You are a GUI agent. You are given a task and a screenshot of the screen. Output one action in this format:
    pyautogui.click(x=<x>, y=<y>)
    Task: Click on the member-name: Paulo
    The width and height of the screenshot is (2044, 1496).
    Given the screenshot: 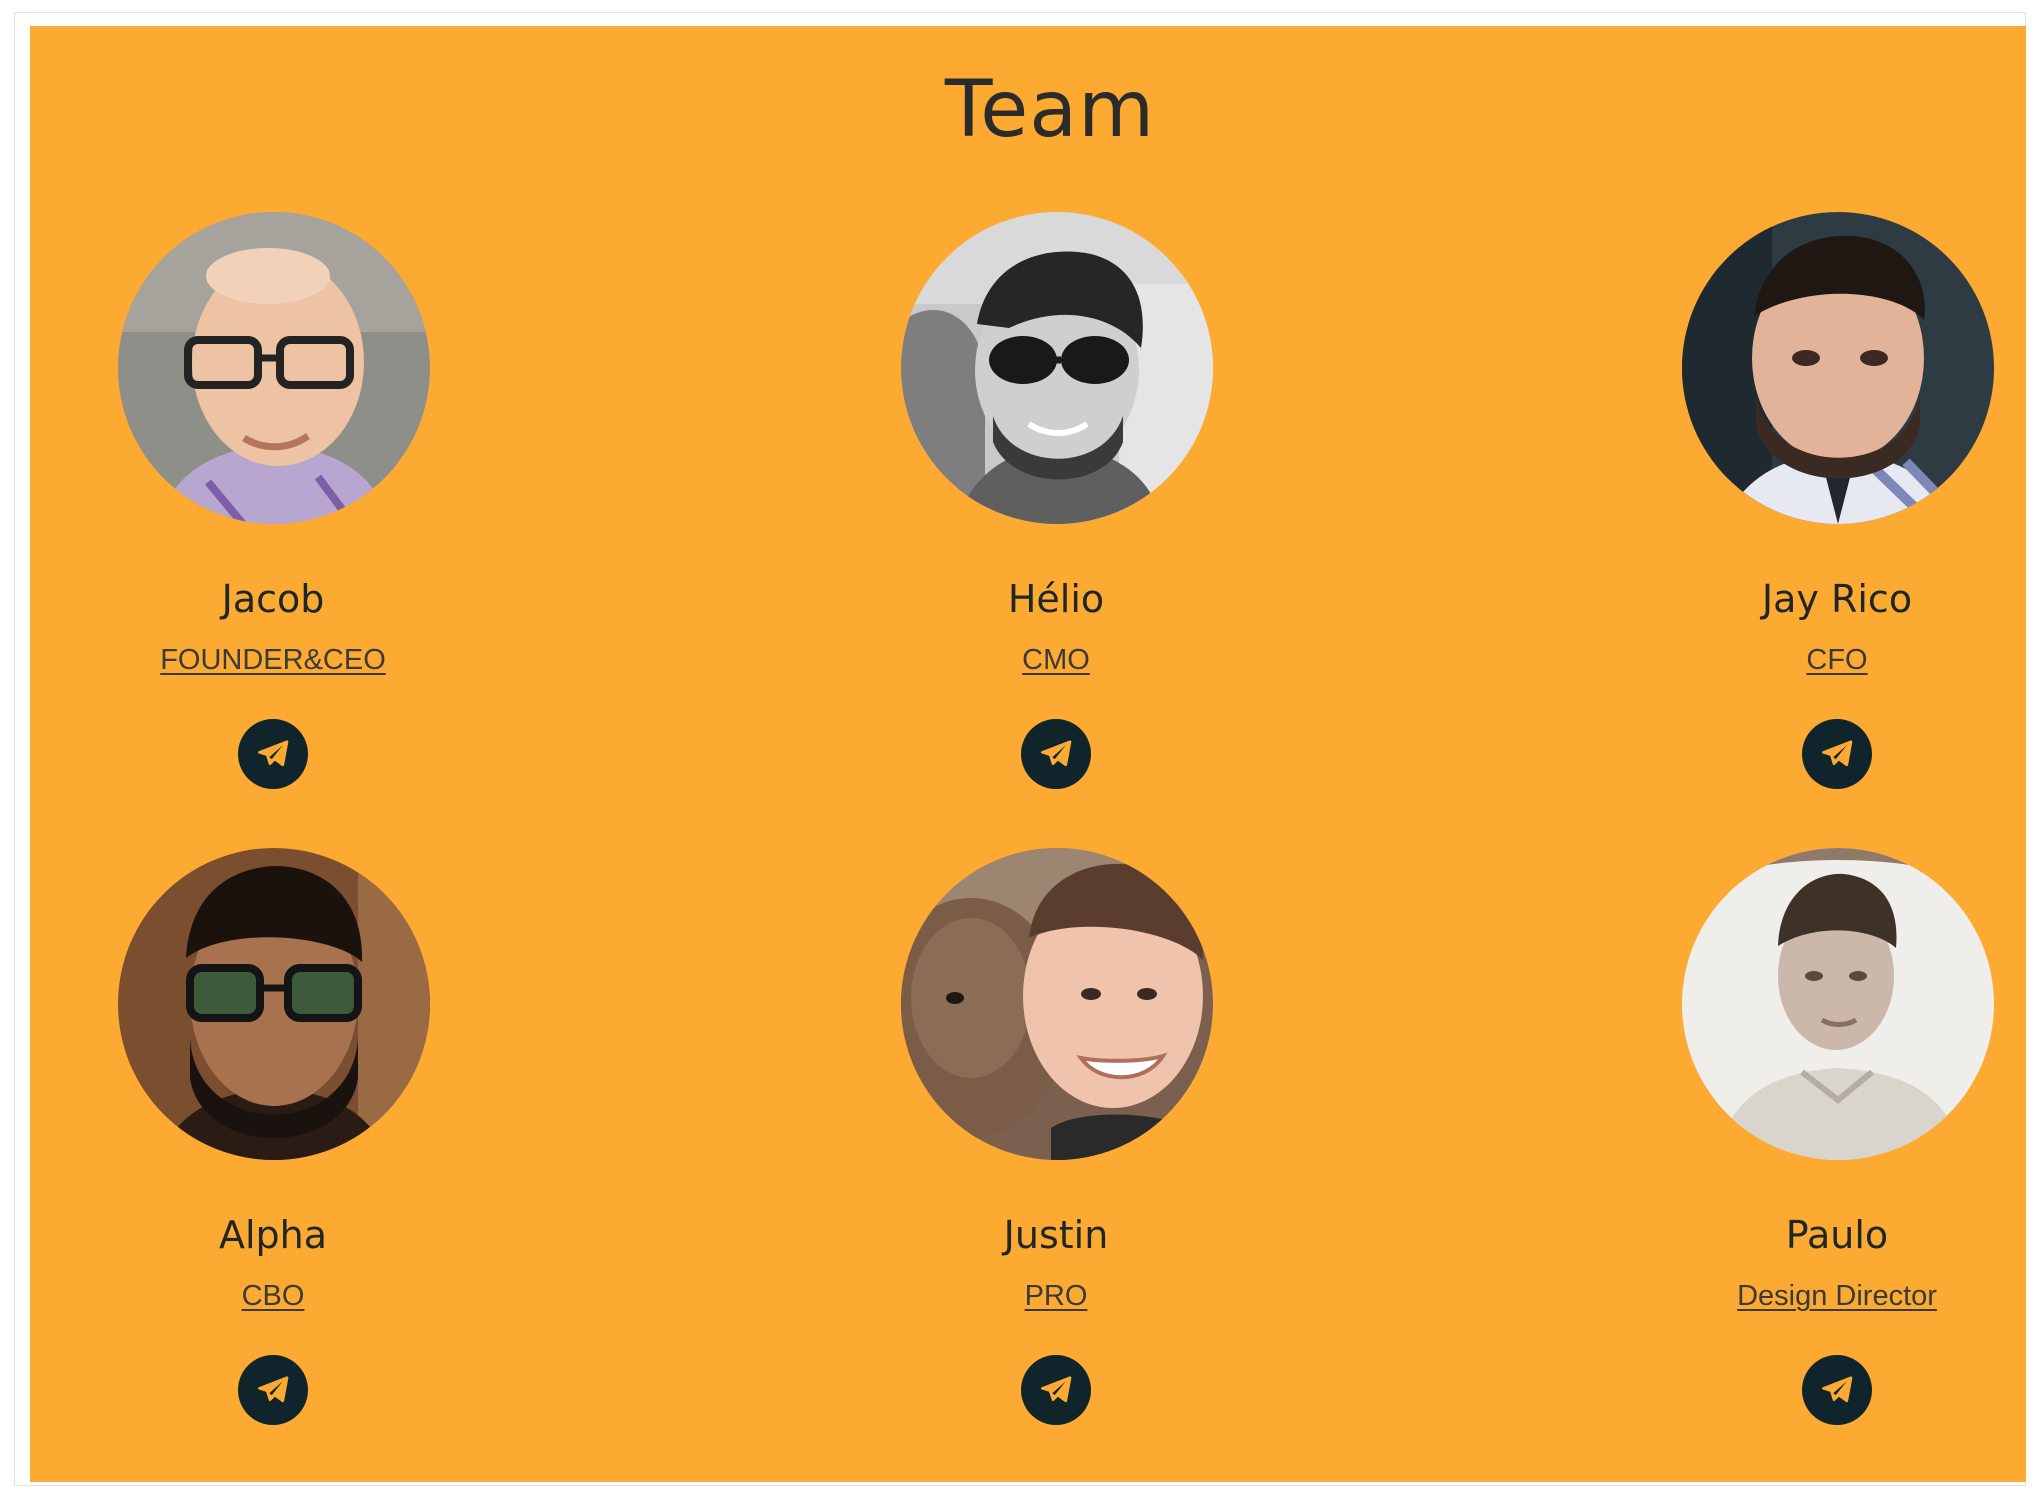 What is the action you would take?
    pyautogui.click(x=1837, y=1235)
    